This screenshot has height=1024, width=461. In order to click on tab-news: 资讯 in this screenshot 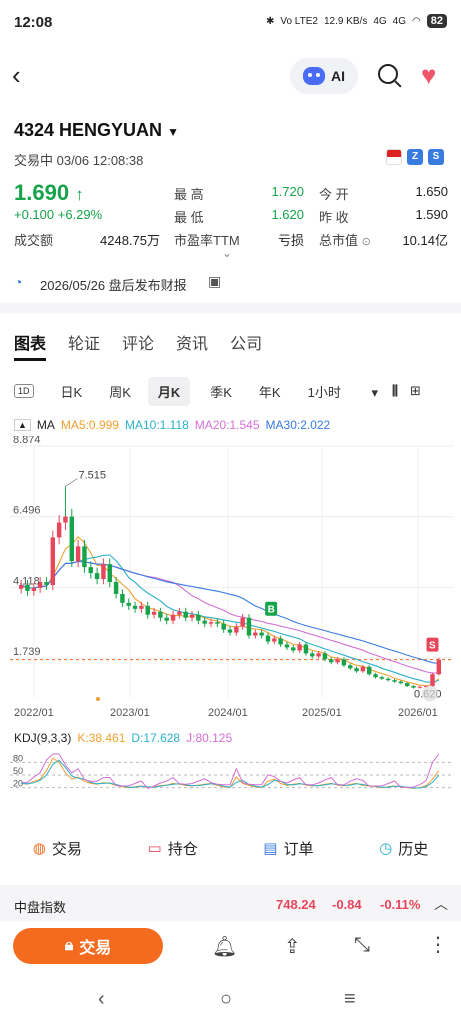, I will do `click(192, 345)`.